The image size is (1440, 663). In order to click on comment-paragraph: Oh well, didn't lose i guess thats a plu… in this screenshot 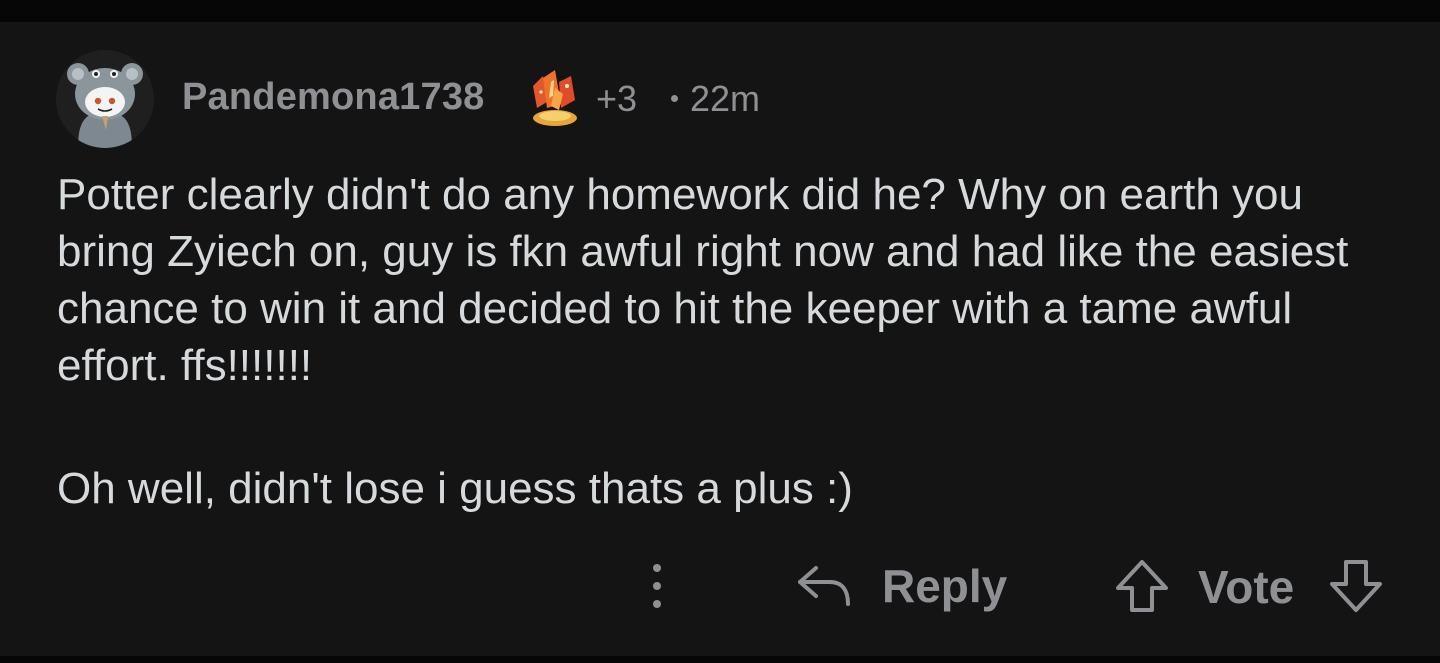, I will do `click(455, 488)`.